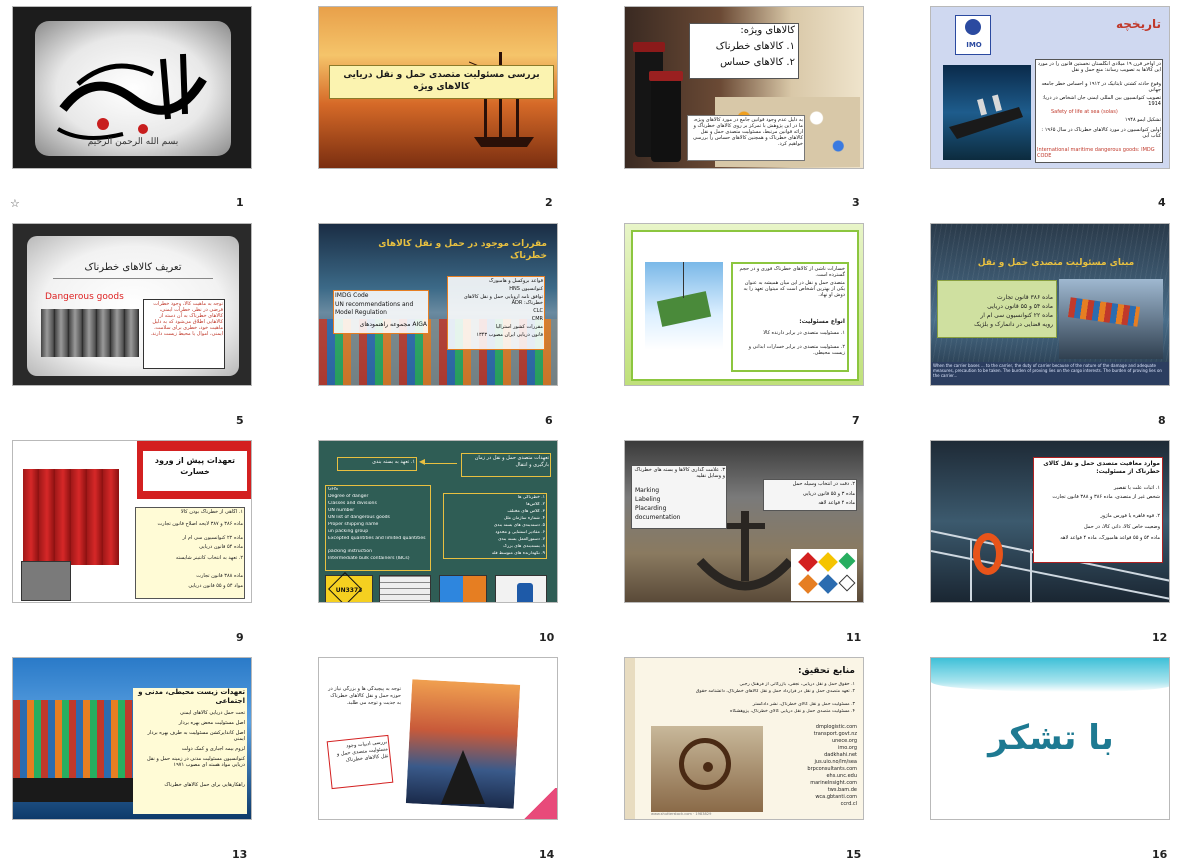 Image resolution: width=1179 pixels, height=863 pixels. I want to click on slide-15-link-10: tws.bam.de, so click(821, 790).